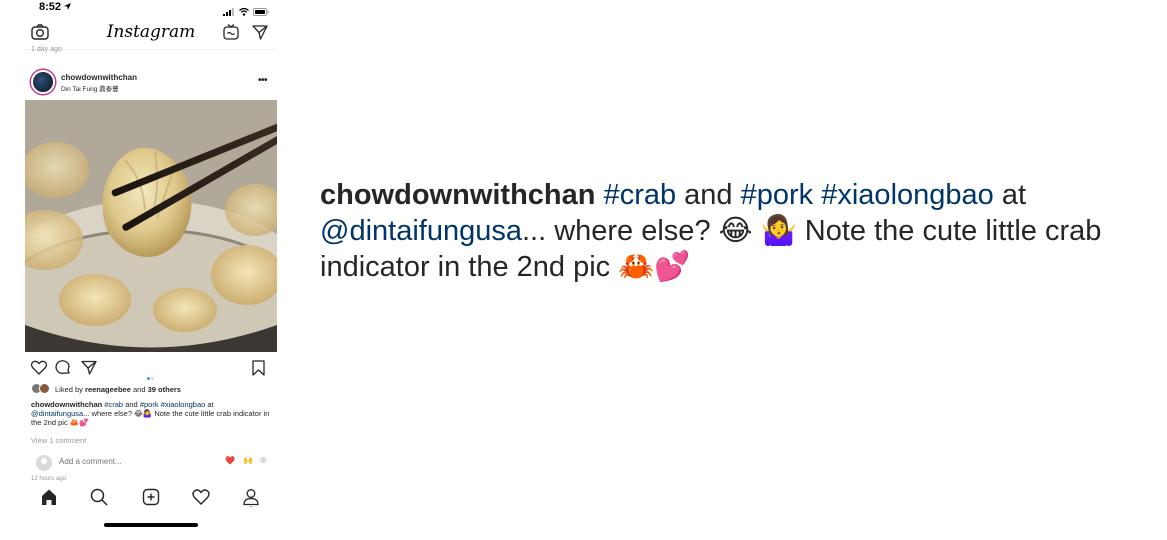 The height and width of the screenshot is (540, 1167). What do you see at coordinates (778, 230) in the screenshot?
I see `zoom-shrug-emoji: 🤷‍♀️` at bounding box center [778, 230].